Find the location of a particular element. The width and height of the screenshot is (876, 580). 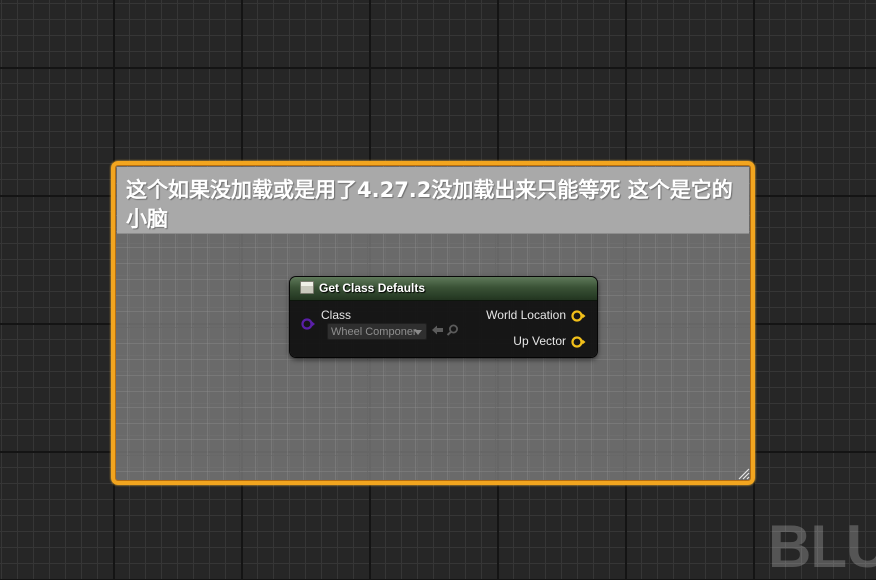

comment-header: 这个如果没加载或是用了4.27.2没加载出来只能等死 这个是它的小脑 is located at coordinates (433, 200).